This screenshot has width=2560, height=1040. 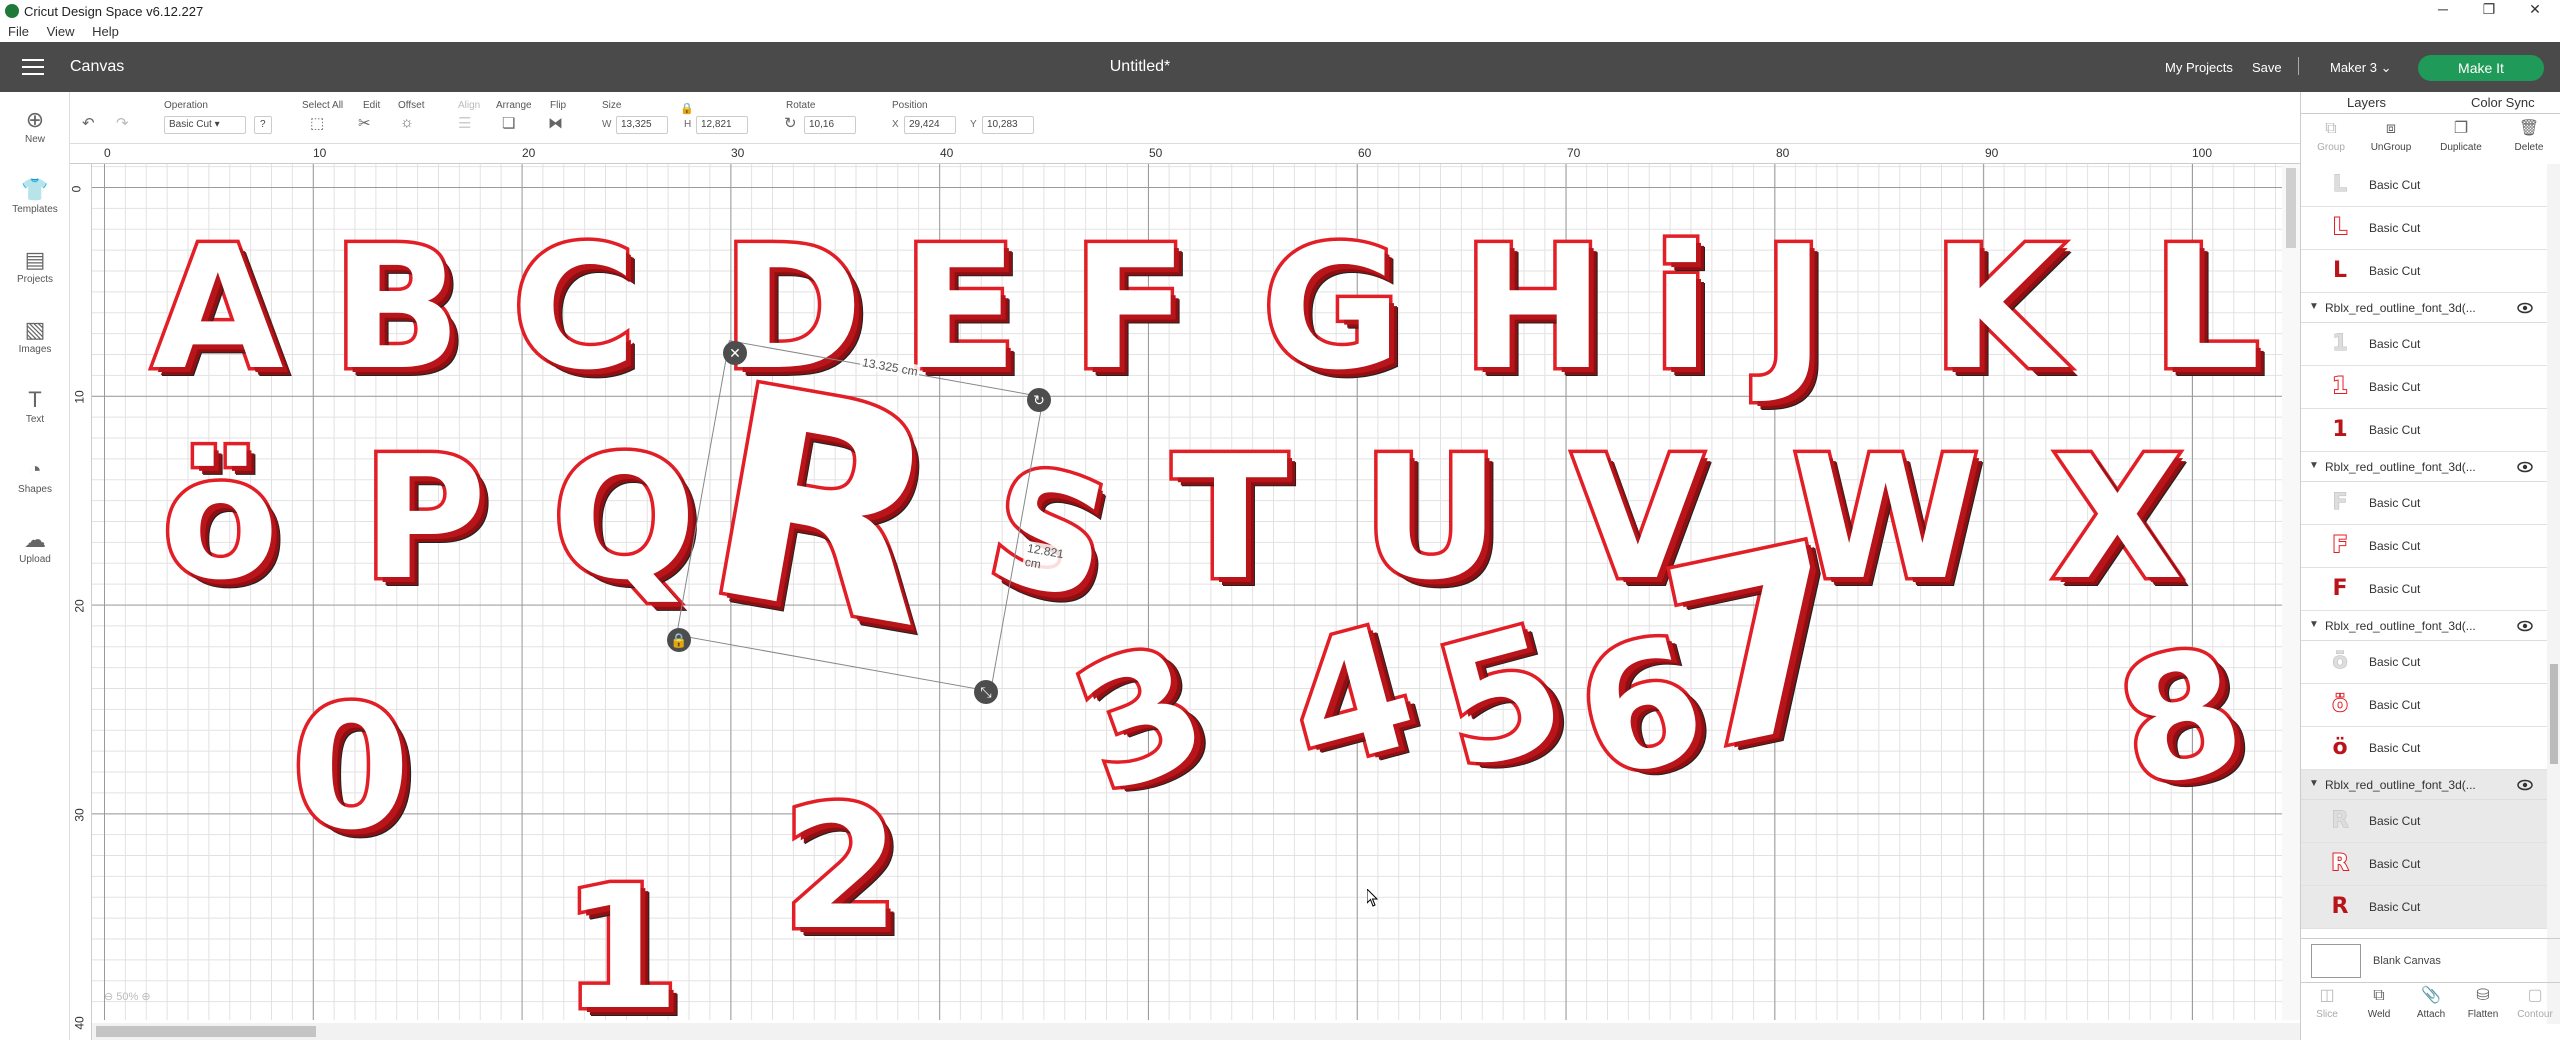 What do you see at coordinates (35, 475) in the screenshot?
I see `nav-shapes: ◔ Shapes` at bounding box center [35, 475].